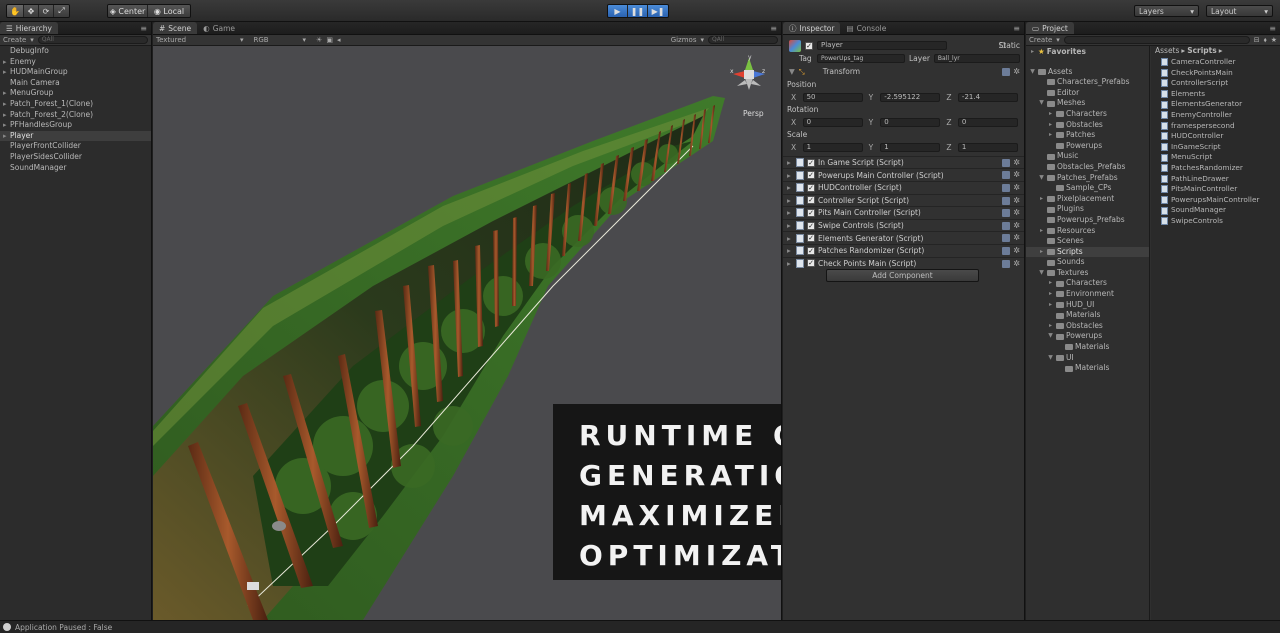  Describe the element at coordinates (1087, 103) in the screenshot. I see `folder-item: ▼ Meshes` at that location.